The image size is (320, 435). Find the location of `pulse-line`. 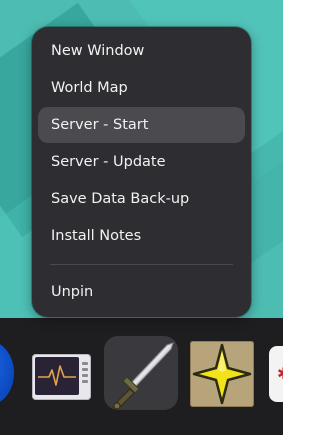

pulse-line is located at coordinates (57, 375).